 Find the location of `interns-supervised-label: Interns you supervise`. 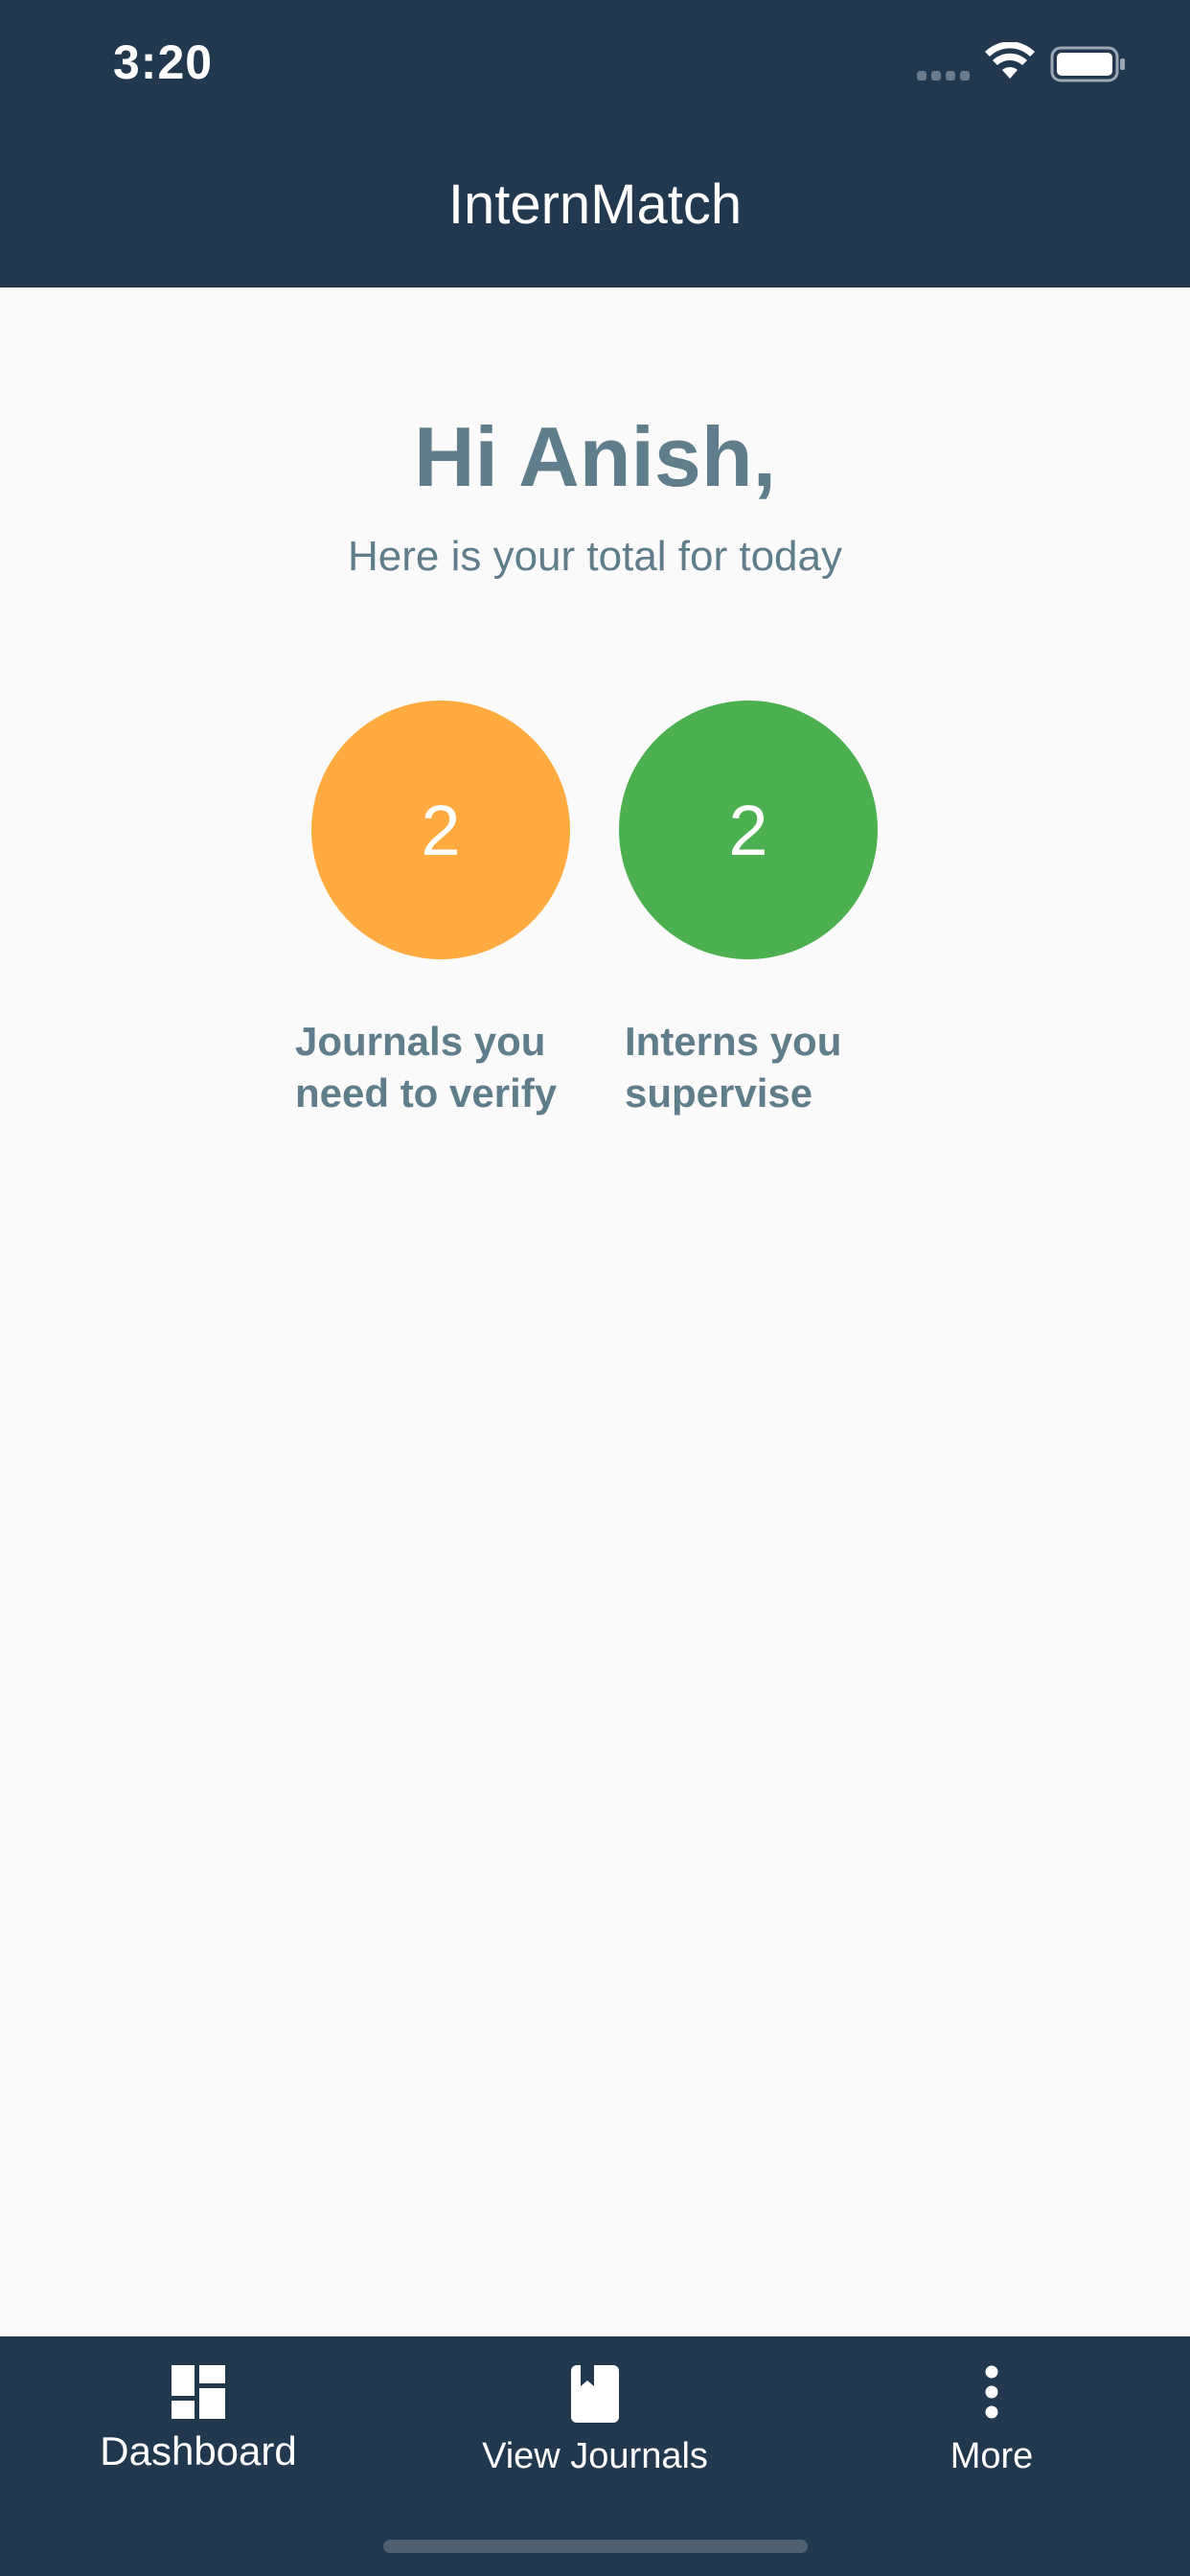

interns-supervised-label: Interns you supervise is located at coordinates (733, 1067).